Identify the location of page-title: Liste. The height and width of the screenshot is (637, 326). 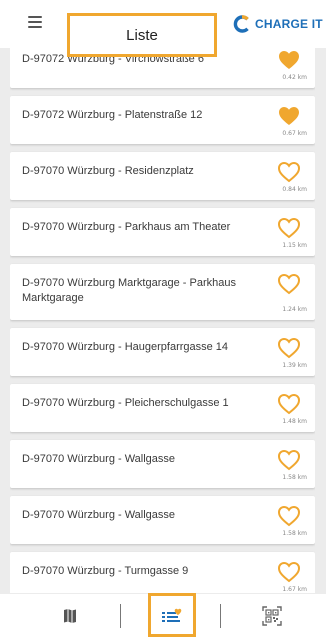
(142, 35).